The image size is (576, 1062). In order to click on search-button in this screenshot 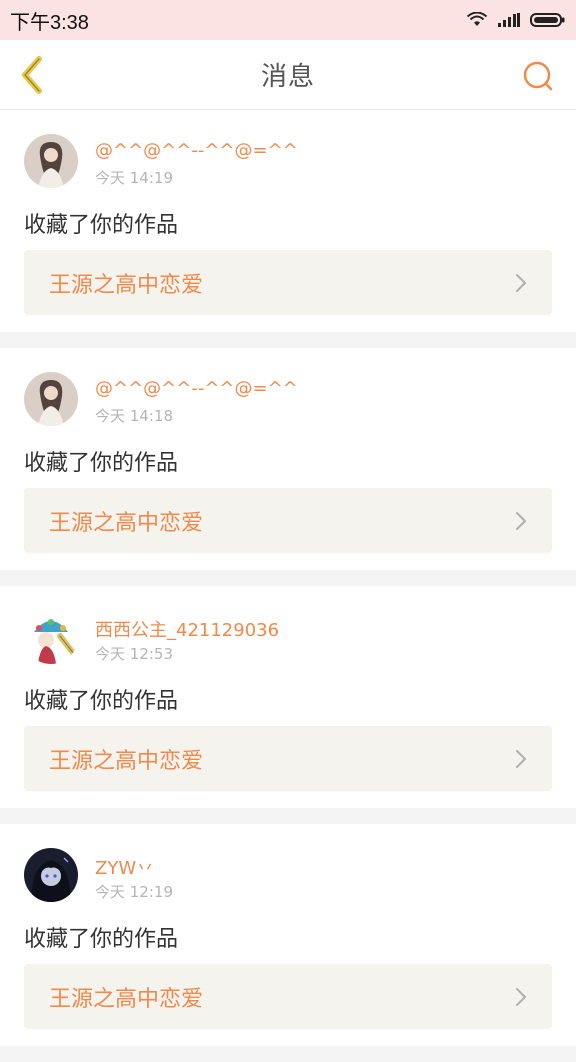, I will do `click(538, 76)`.